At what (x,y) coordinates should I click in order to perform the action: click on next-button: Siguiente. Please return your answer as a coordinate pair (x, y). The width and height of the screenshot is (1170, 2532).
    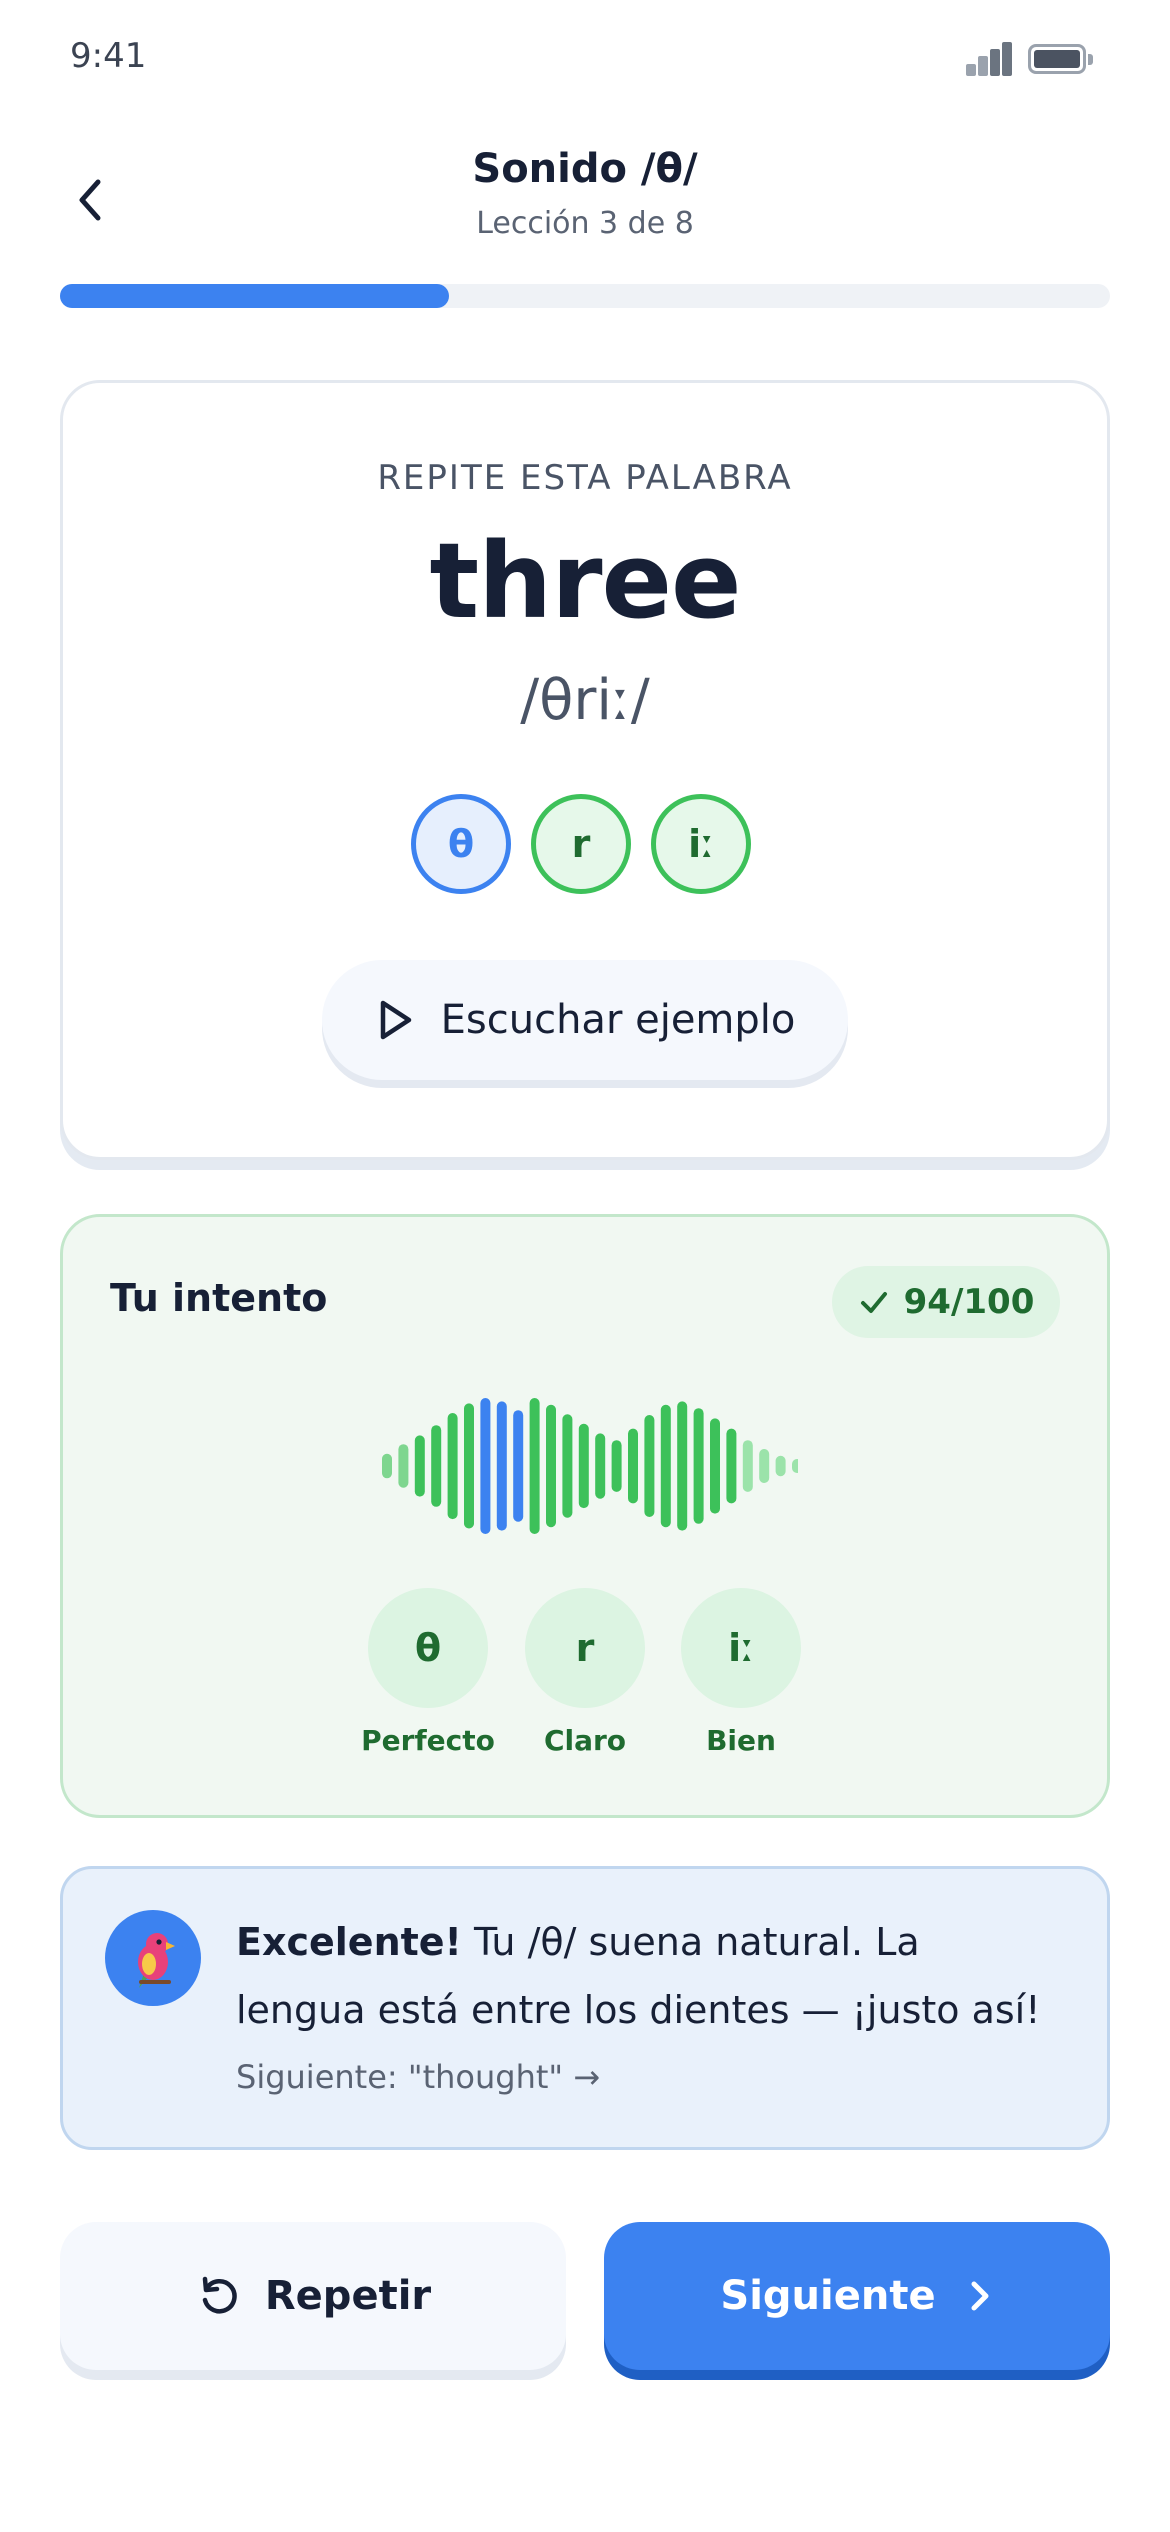
    Looking at the image, I should click on (857, 2296).